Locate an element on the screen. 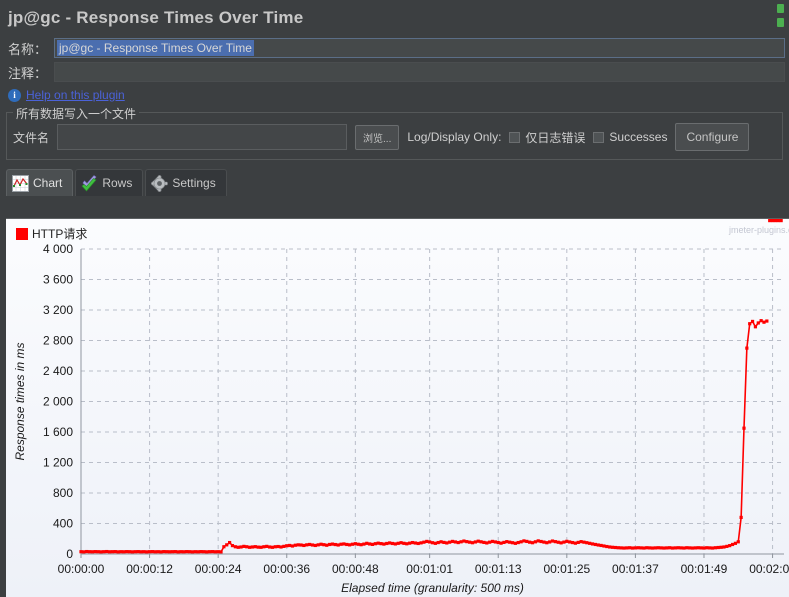  svg-text: 800 is located at coordinates (63, 493).